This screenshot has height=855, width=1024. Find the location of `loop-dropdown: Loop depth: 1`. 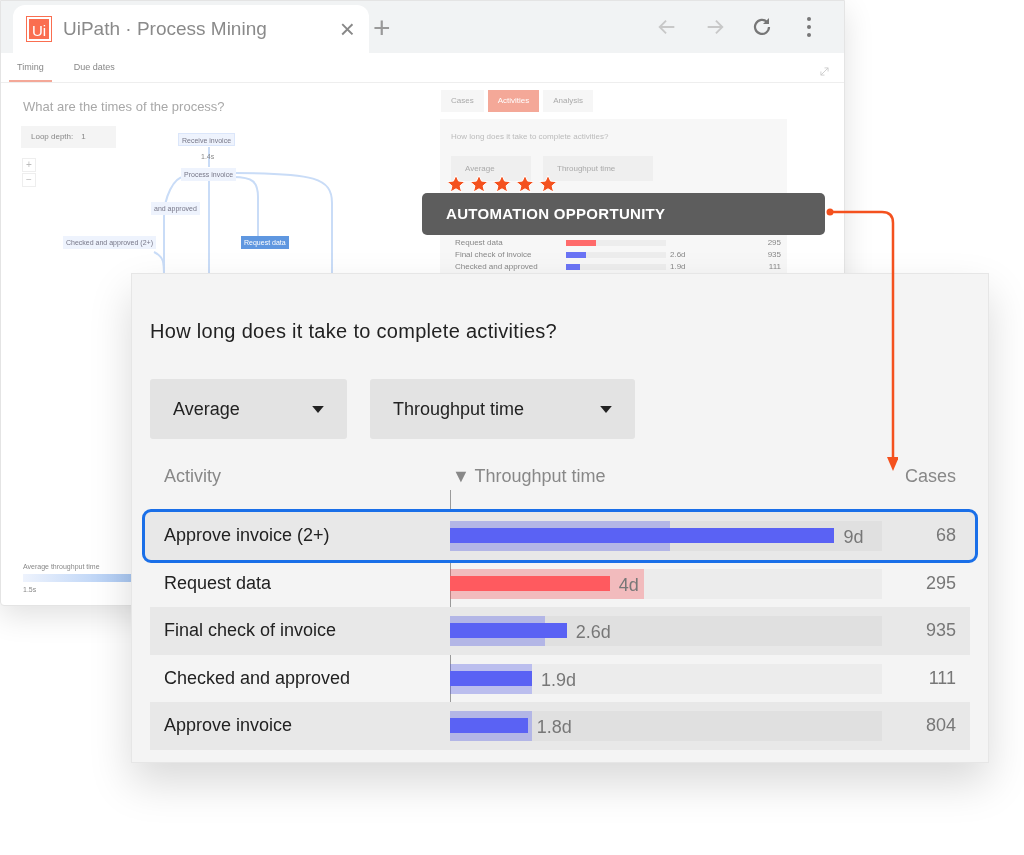

loop-dropdown: Loop depth: 1 is located at coordinates (68, 137).